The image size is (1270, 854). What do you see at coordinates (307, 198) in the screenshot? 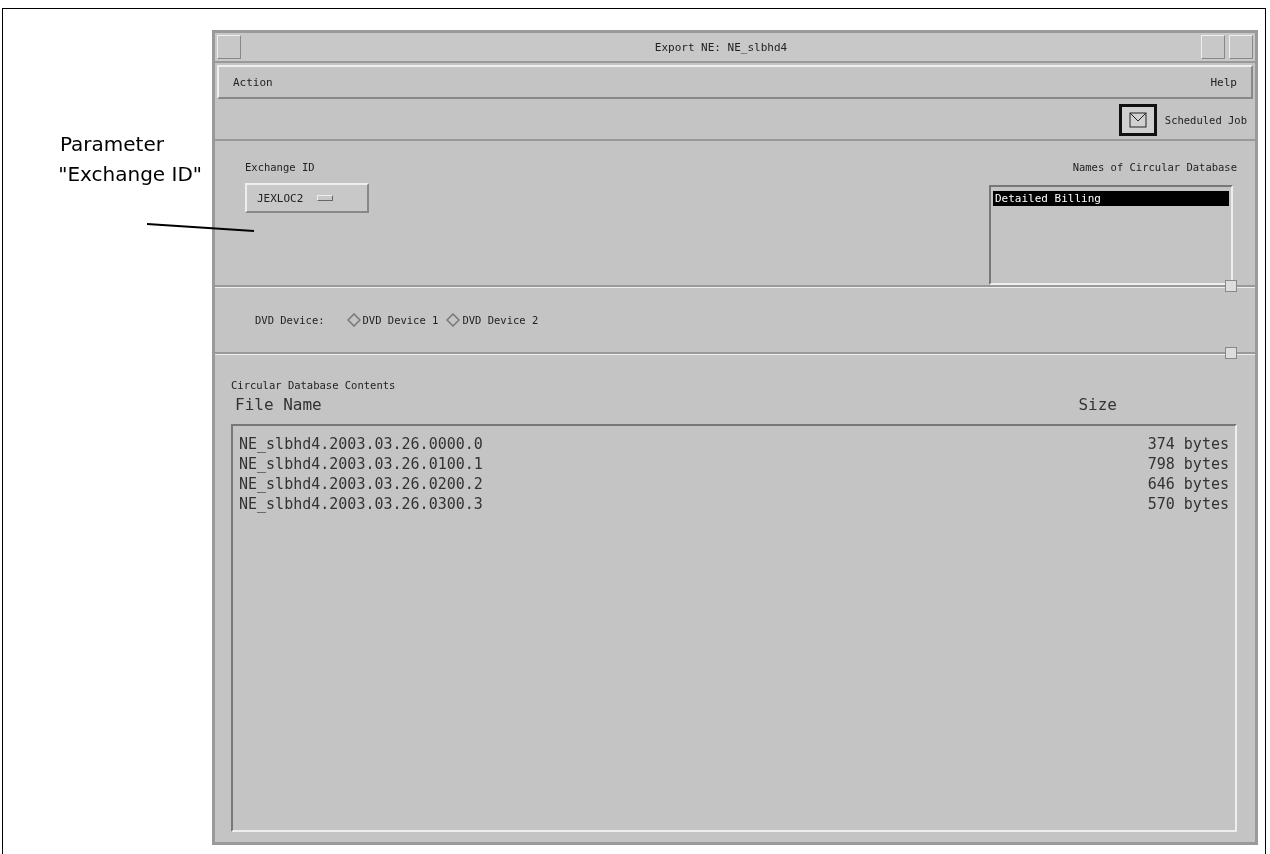
I see `exchange-id-dropdown: JEXLOC2` at bounding box center [307, 198].